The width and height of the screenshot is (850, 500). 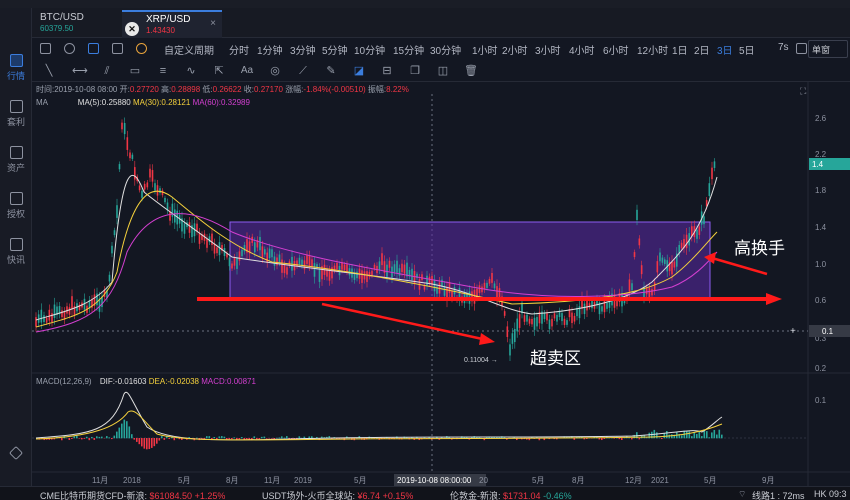 What do you see at coordinates (821, 400) in the screenshot?
I see `price-tick-label: 0.1` at bounding box center [821, 400].